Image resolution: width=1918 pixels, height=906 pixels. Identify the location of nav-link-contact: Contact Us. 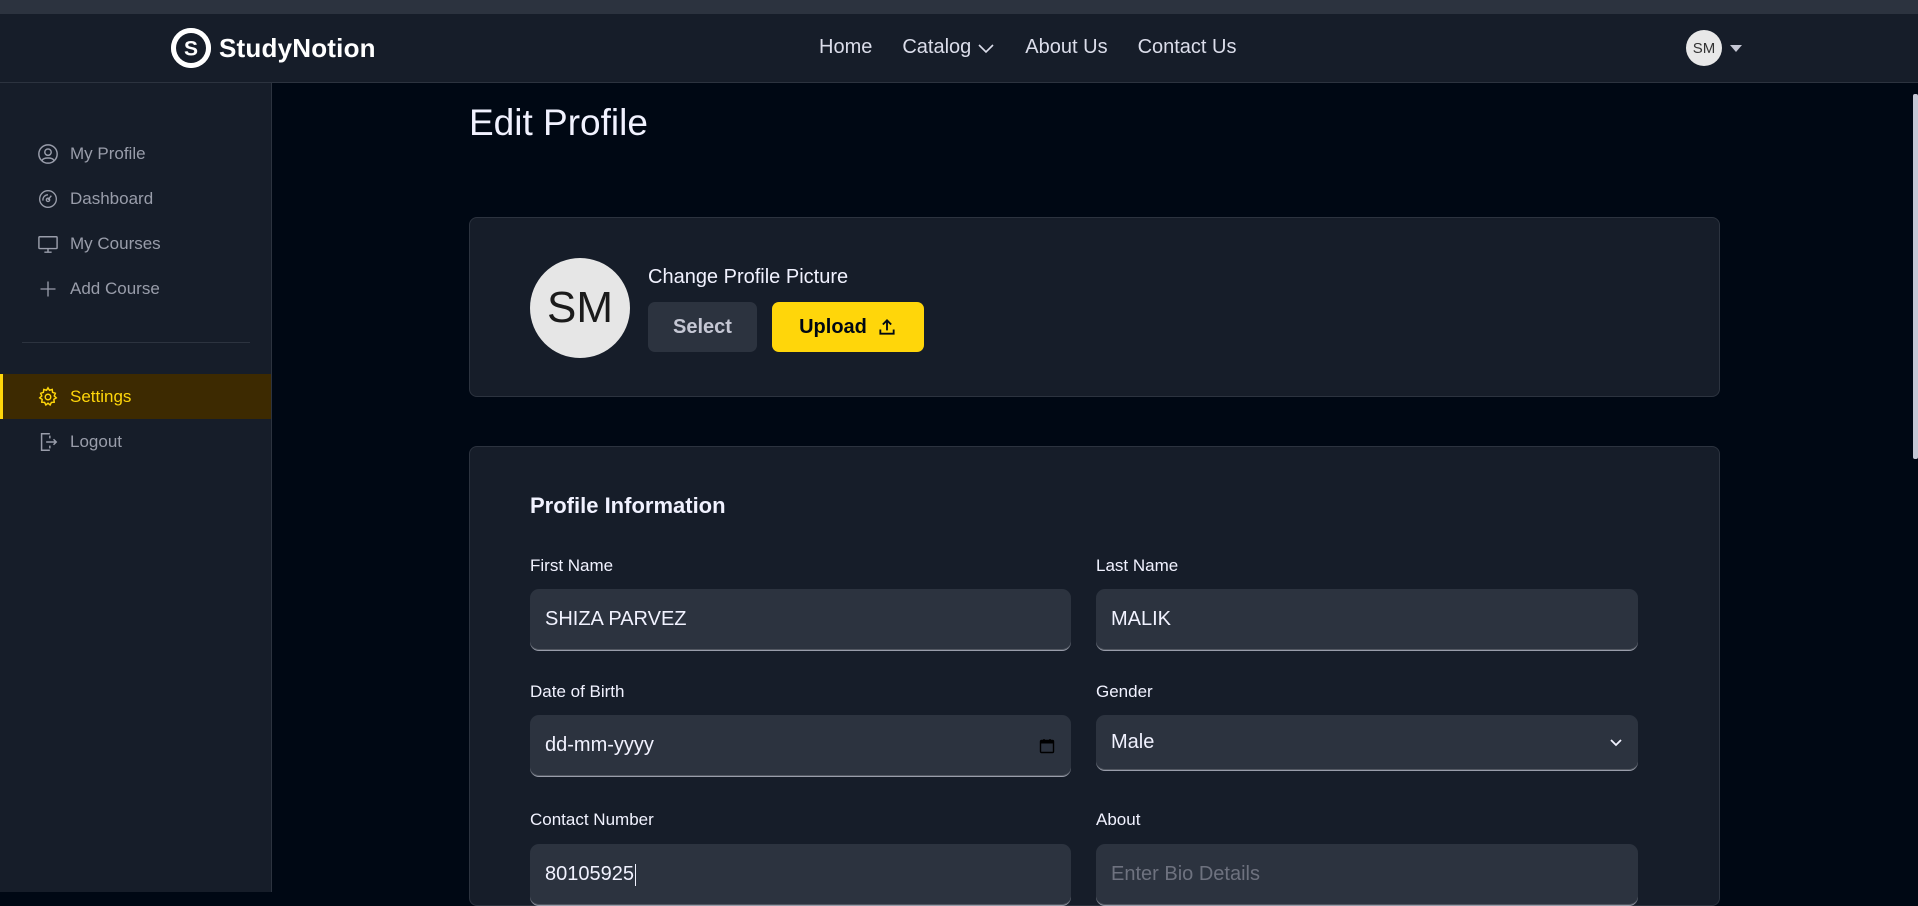
(1187, 47).